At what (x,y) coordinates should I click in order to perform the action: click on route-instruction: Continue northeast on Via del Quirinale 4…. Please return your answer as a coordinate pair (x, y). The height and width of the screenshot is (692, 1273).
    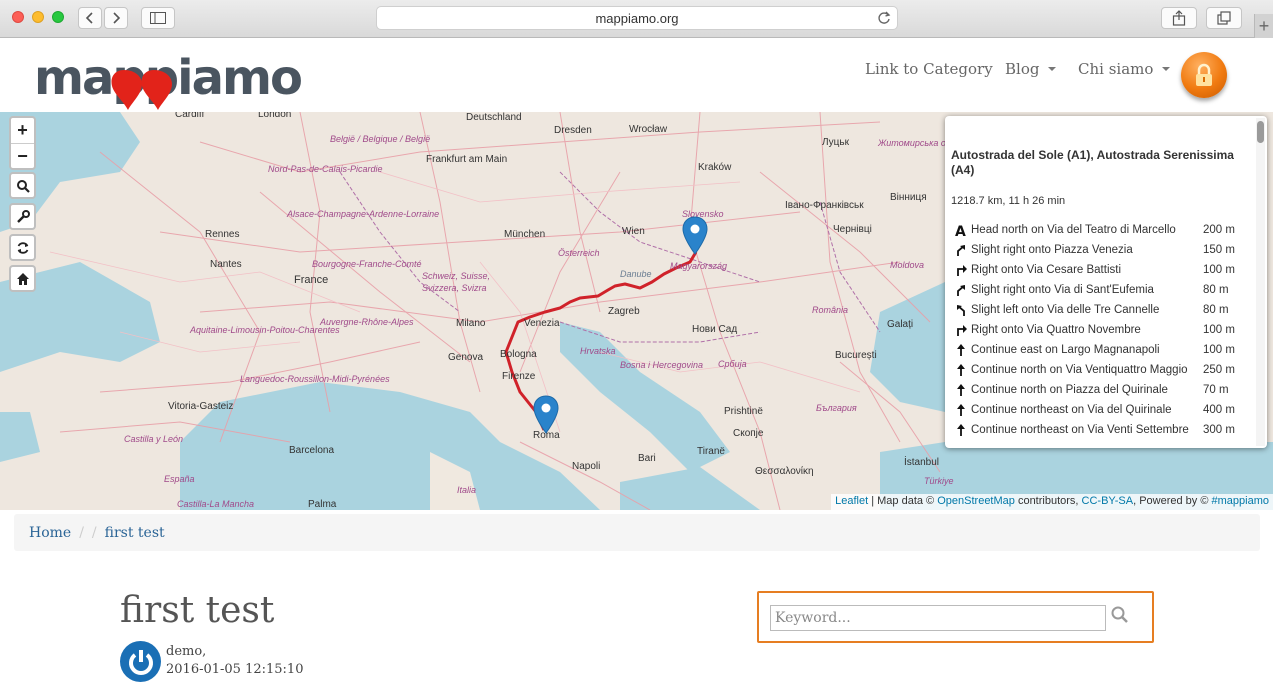
    Looking at the image, I should click on (1098, 410).